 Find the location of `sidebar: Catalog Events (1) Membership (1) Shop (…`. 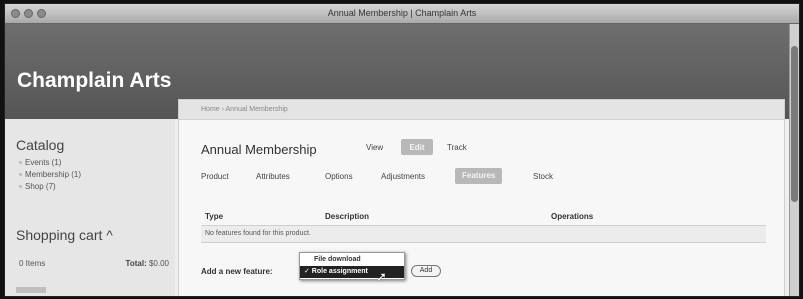

sidebar: Catalog Events (1) Membership (1) Shop (… is located at coordinates (90, 207).